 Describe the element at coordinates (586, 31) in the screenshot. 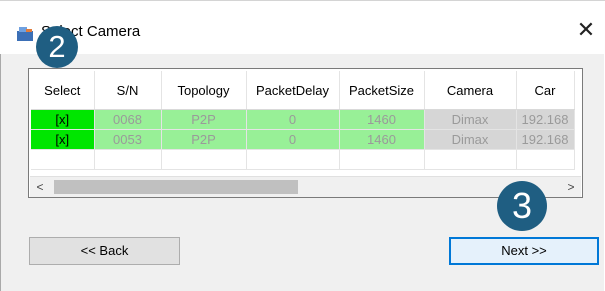

I see `close-icon: ✕` at that location.